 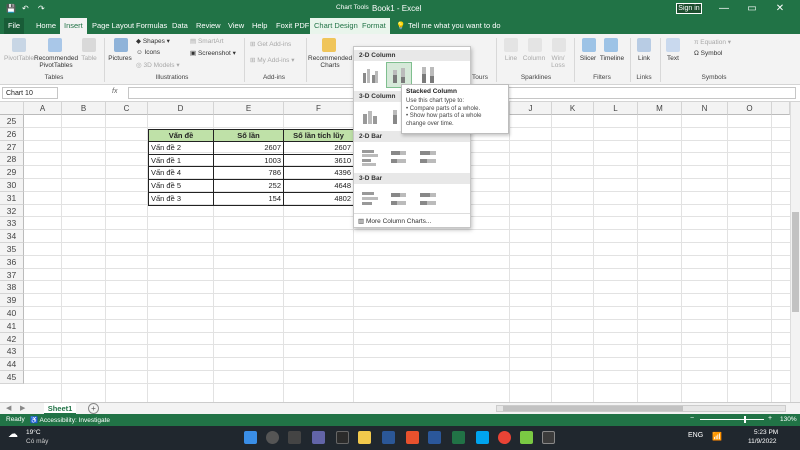 I want to click on table-header-cell: Số lần, so click(x=249, y=135).